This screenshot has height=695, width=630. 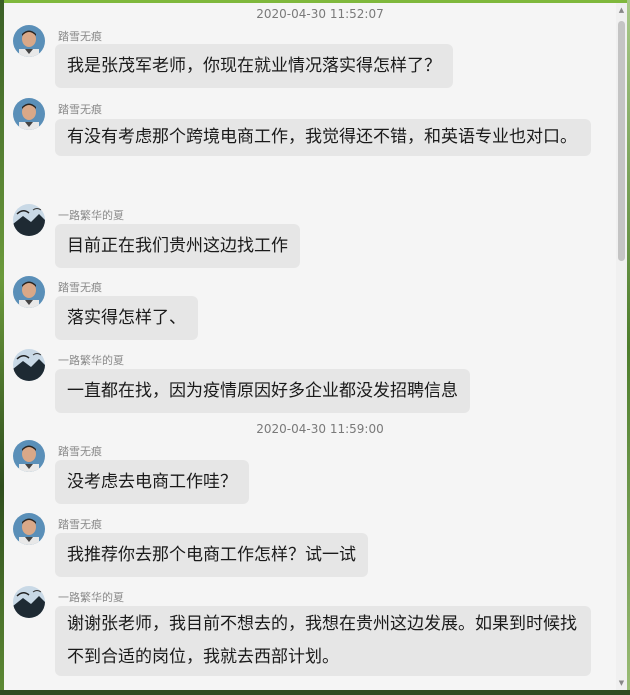 What do you see at coordinates (320, 14) in the screenshot?
I see `timestamp: 2020-04-30 11:52:07` at bounding box center [320, 14].